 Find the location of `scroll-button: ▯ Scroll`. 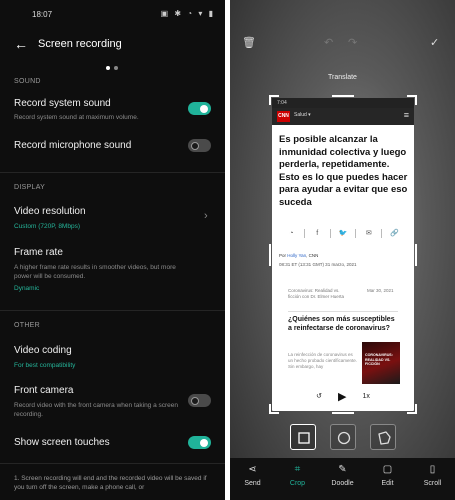

scroll-button: ▯ Scroll is located at coordinates (433, 482).